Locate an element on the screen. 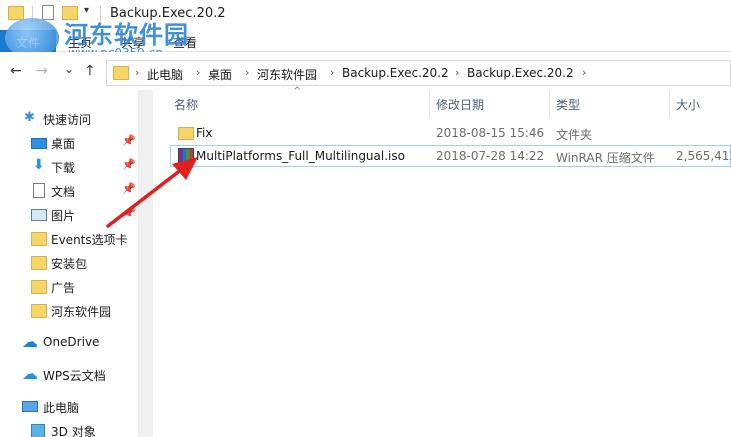 This screenshot has width=731, height=437. cube-icon is located at coordinates (38, 430).